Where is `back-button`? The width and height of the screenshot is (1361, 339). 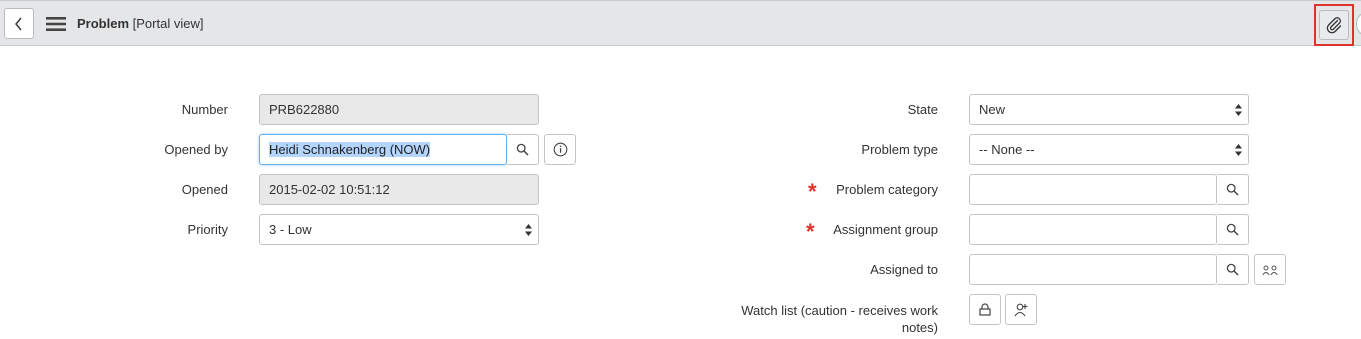
back-button is located at coordinates (19, 23).